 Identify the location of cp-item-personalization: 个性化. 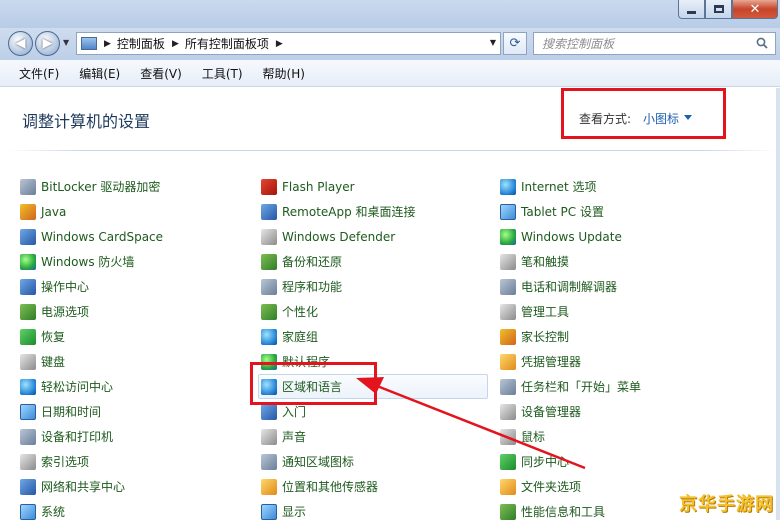
(374, 311).